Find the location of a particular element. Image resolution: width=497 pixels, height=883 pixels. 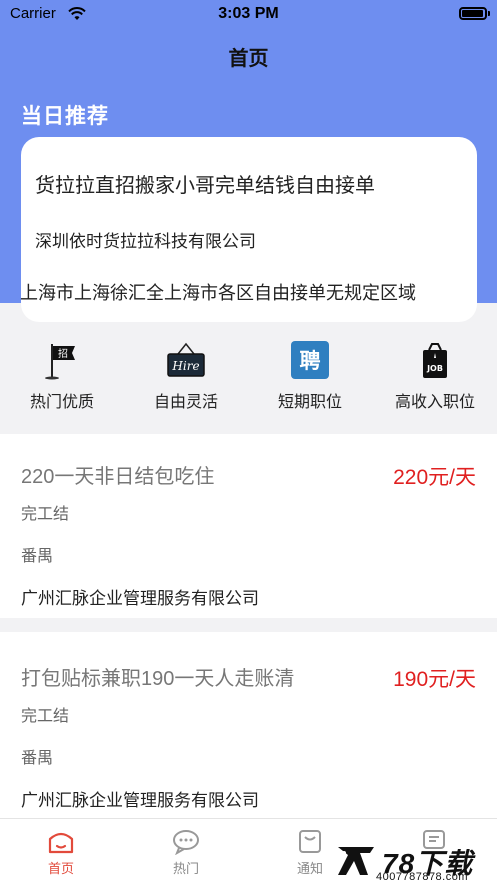

recommend-section-title: 当日推荐 is located at coordinates (65, 116).